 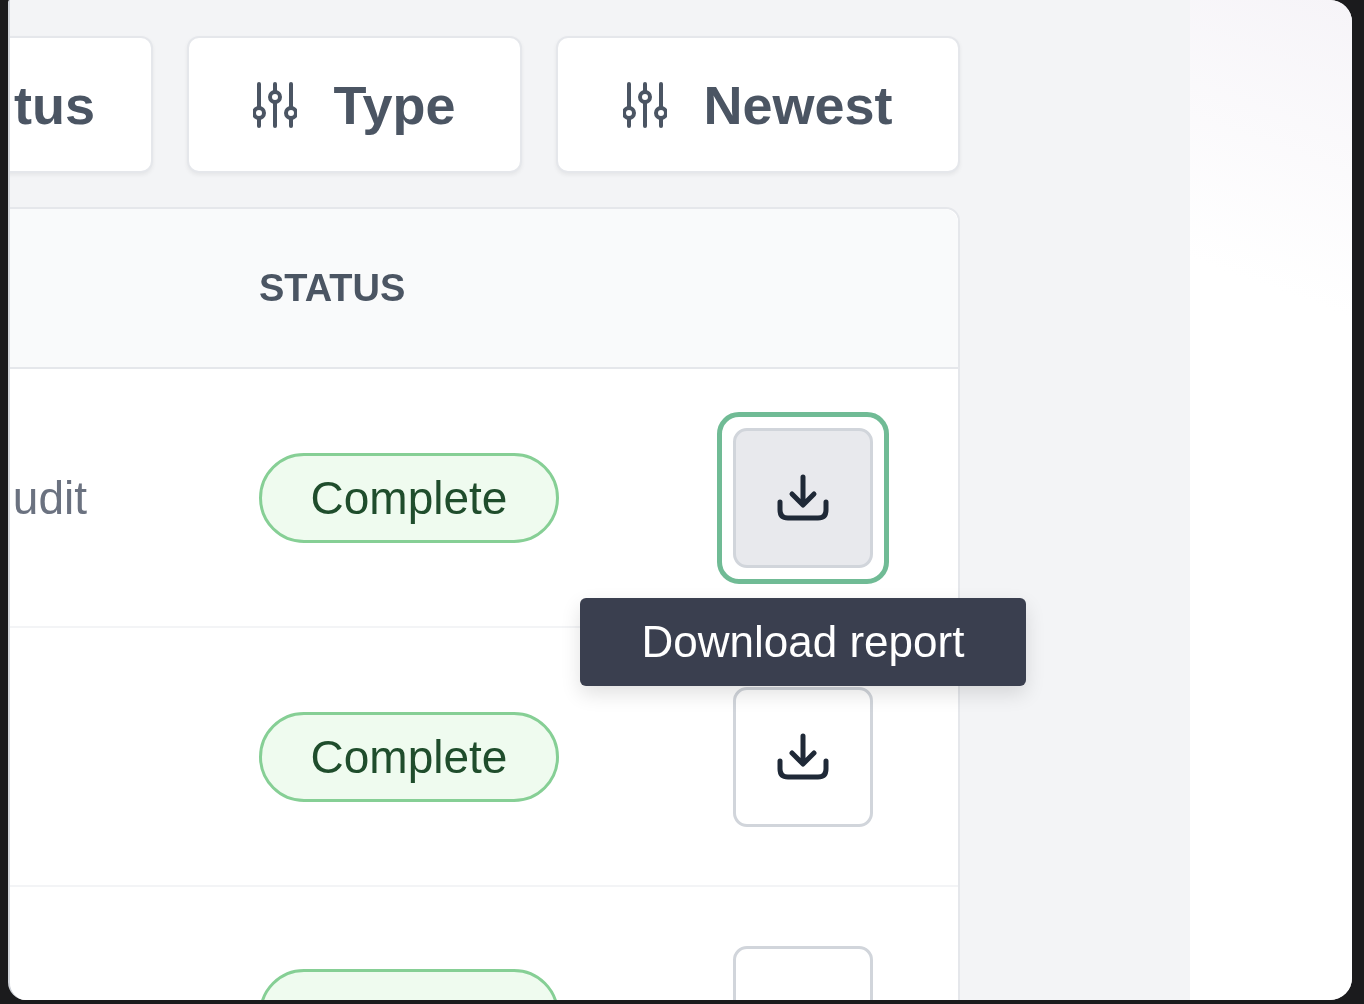 I want to click on filter-button: tus, so click(x=81, y=104).